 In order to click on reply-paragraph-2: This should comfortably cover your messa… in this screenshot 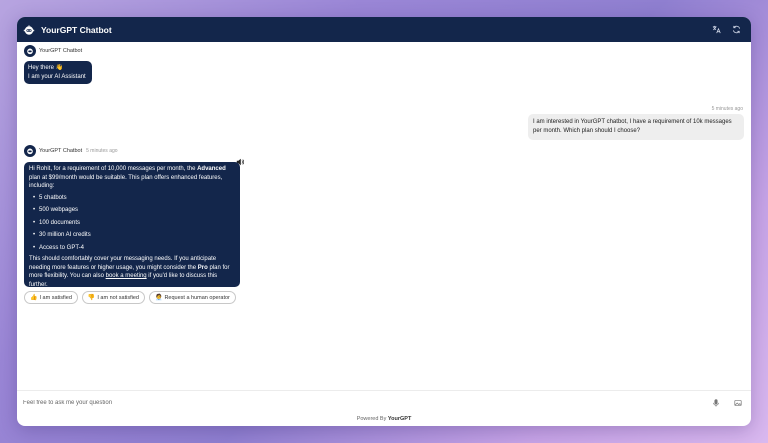, I will do `click(129, 272)`.